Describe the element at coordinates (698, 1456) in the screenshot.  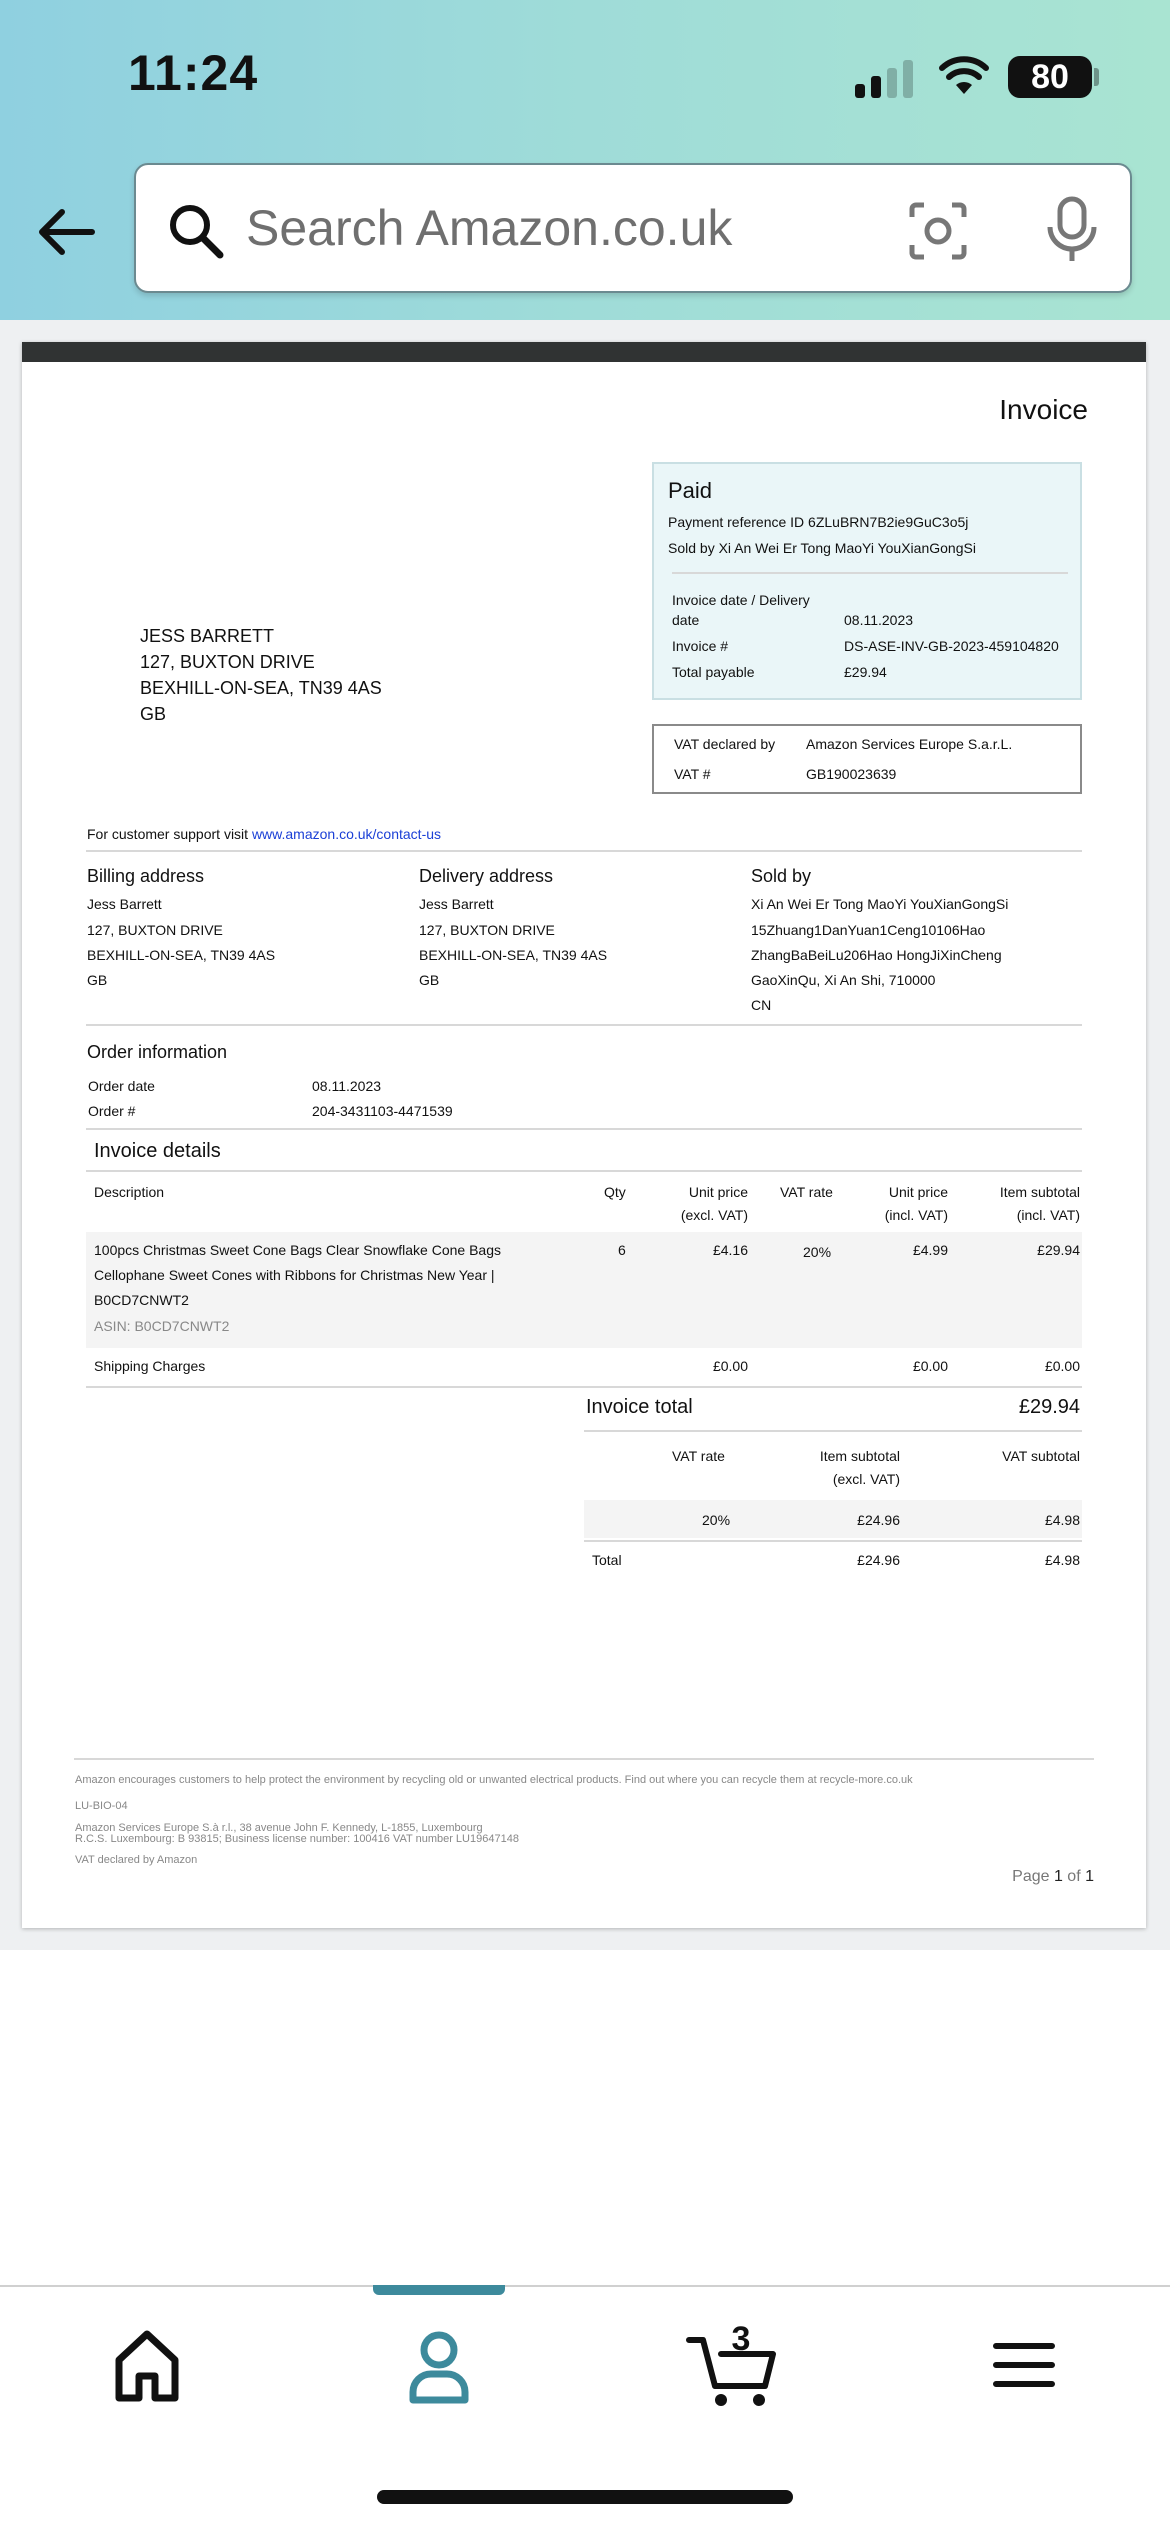
I see `totals-col-vat-rate: VAT rate` at that location.